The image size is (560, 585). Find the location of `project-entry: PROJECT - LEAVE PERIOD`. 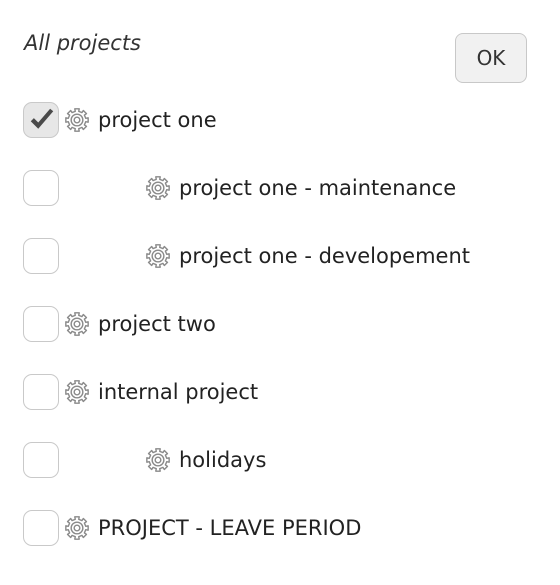

project-entry: PROJECT - LEAVE PERIOD is located at coordinates (212, 528).